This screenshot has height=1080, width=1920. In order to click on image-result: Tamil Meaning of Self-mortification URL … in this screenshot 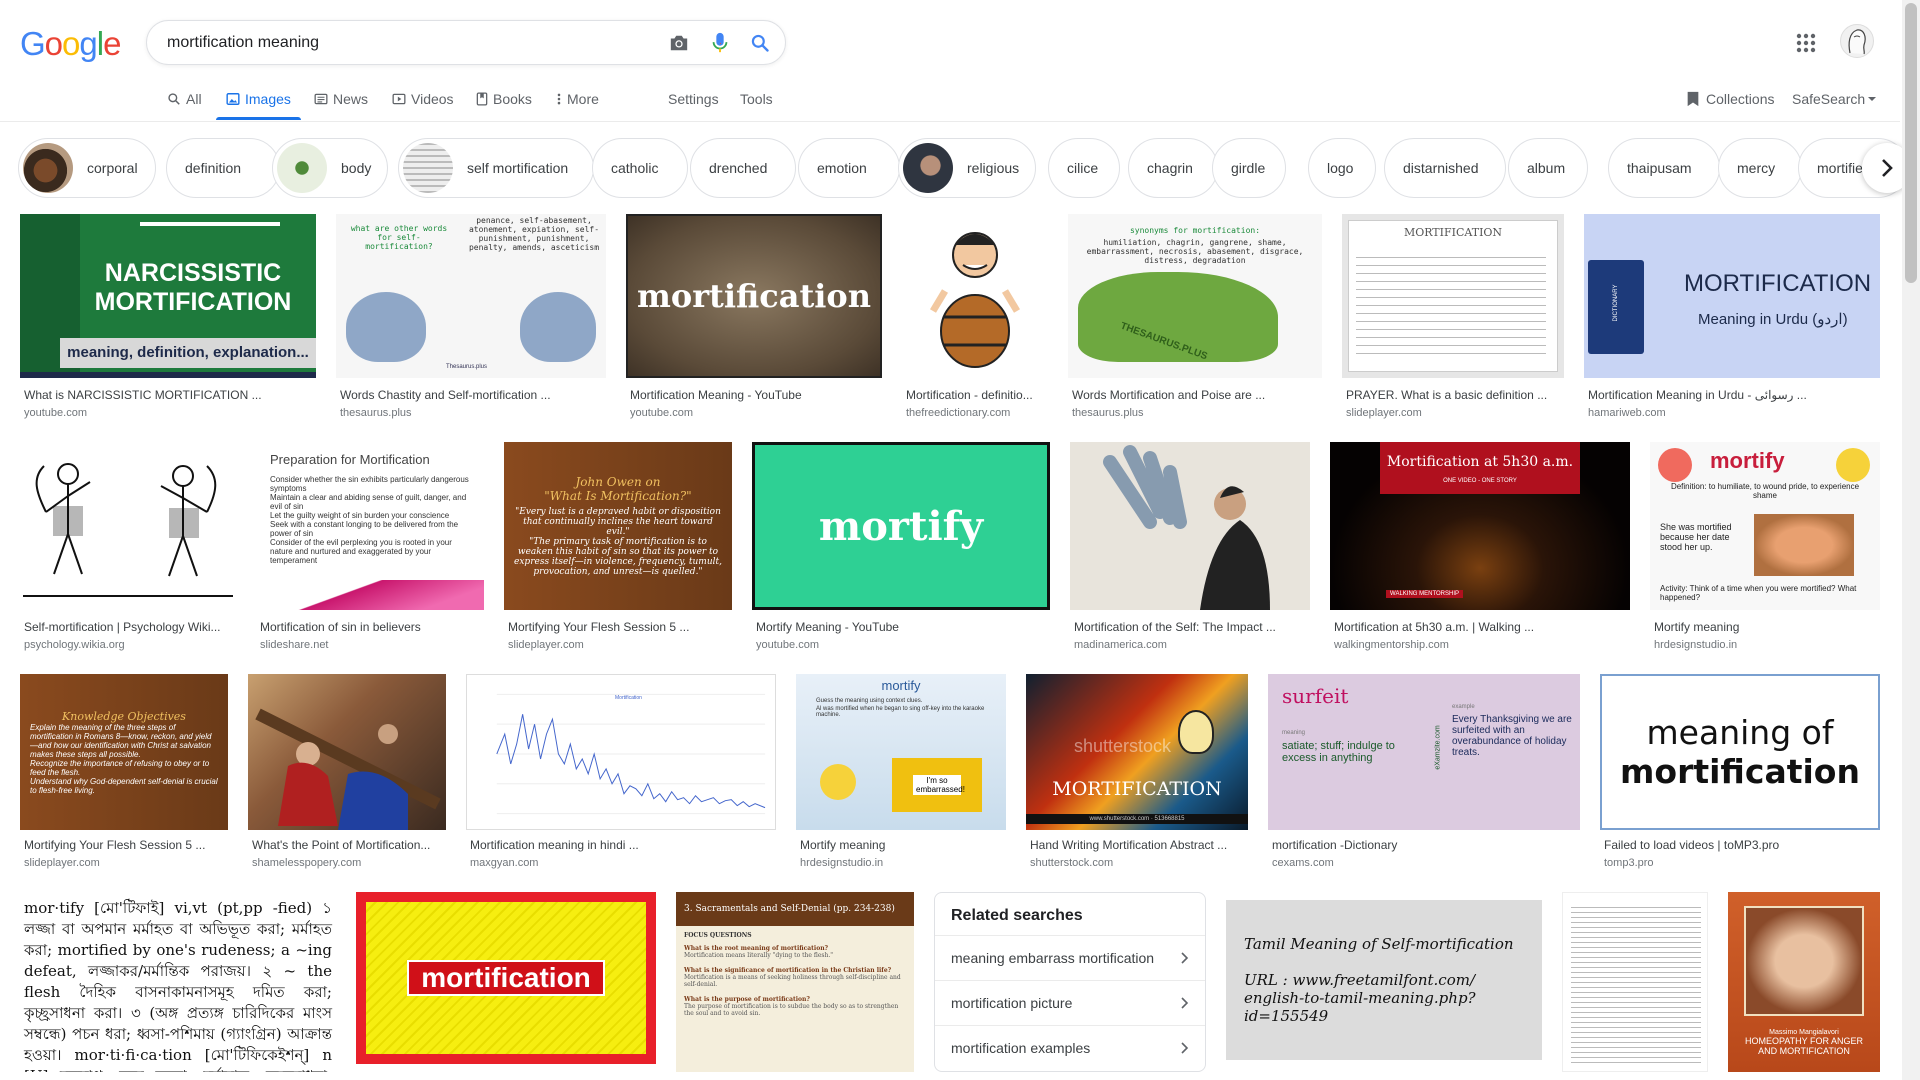, I will do `click(1384, 980)`.